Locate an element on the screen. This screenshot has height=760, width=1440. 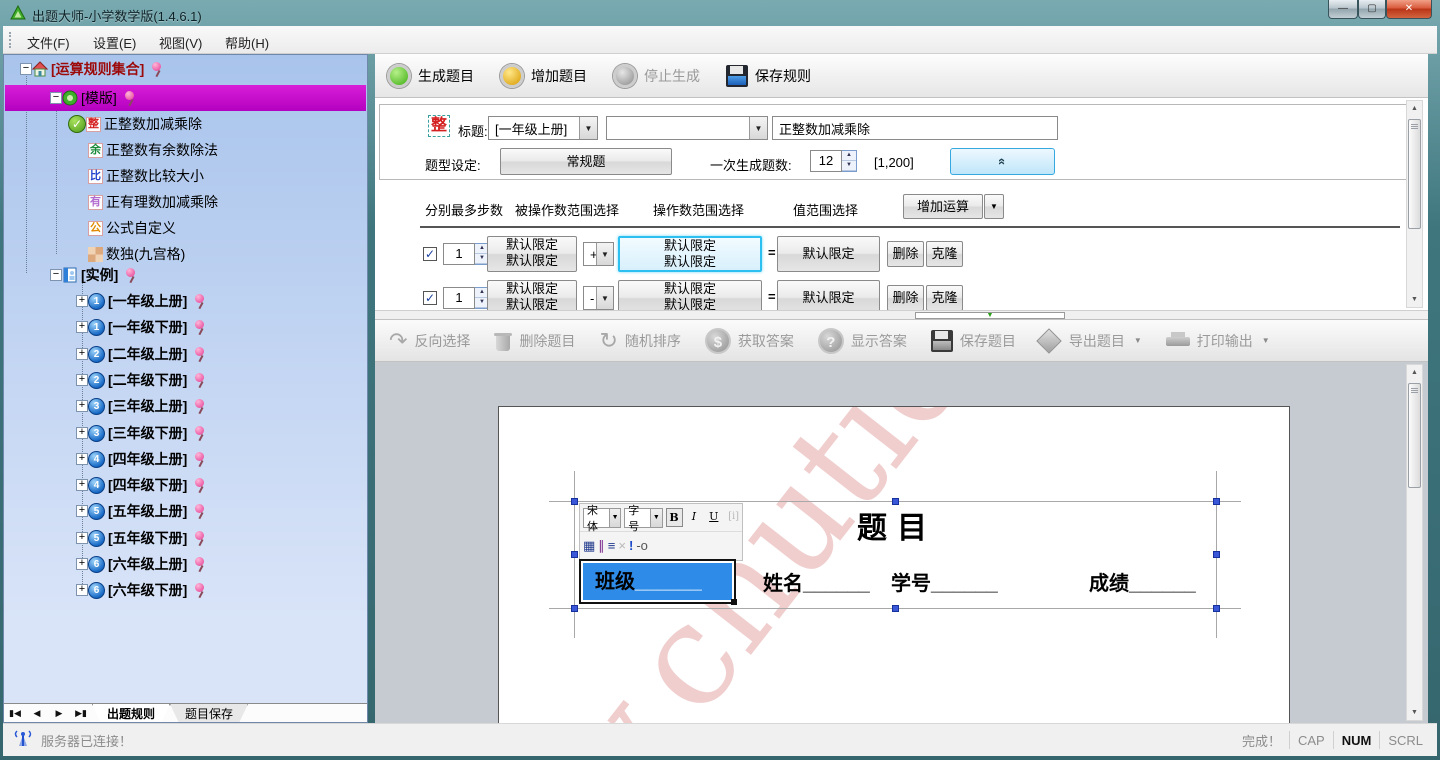
tab-rule-editor: 出题规则 is located at coordinates (131, 713).